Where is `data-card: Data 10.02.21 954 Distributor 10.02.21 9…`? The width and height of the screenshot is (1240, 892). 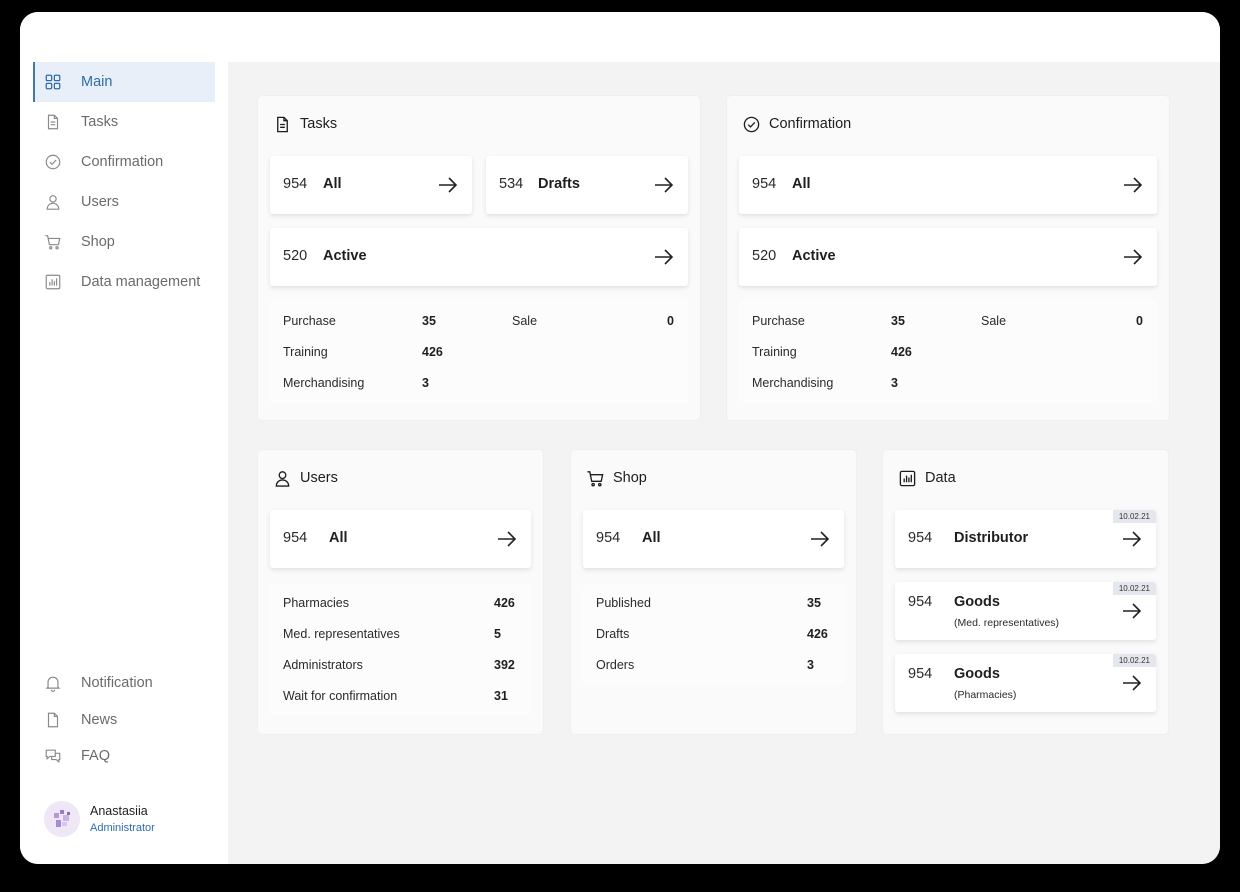
data-card: Data 10.02.21 954 Distributor 10.02.21 9… is located at coordinates (1025, 592).